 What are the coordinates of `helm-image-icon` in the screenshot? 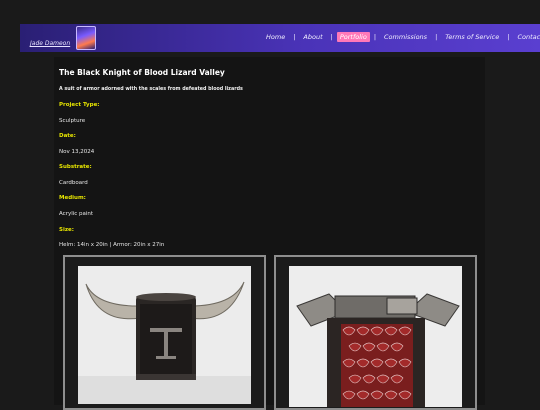 It's located at (164, 335).